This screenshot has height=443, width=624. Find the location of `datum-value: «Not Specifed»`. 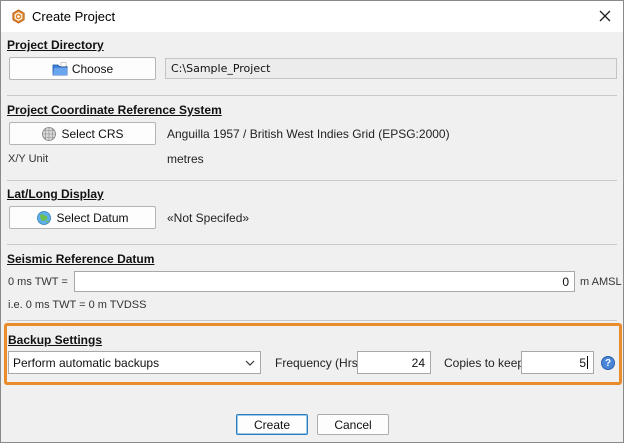

datum-value: «Not Specifed» is located at coordinates (208, 218).